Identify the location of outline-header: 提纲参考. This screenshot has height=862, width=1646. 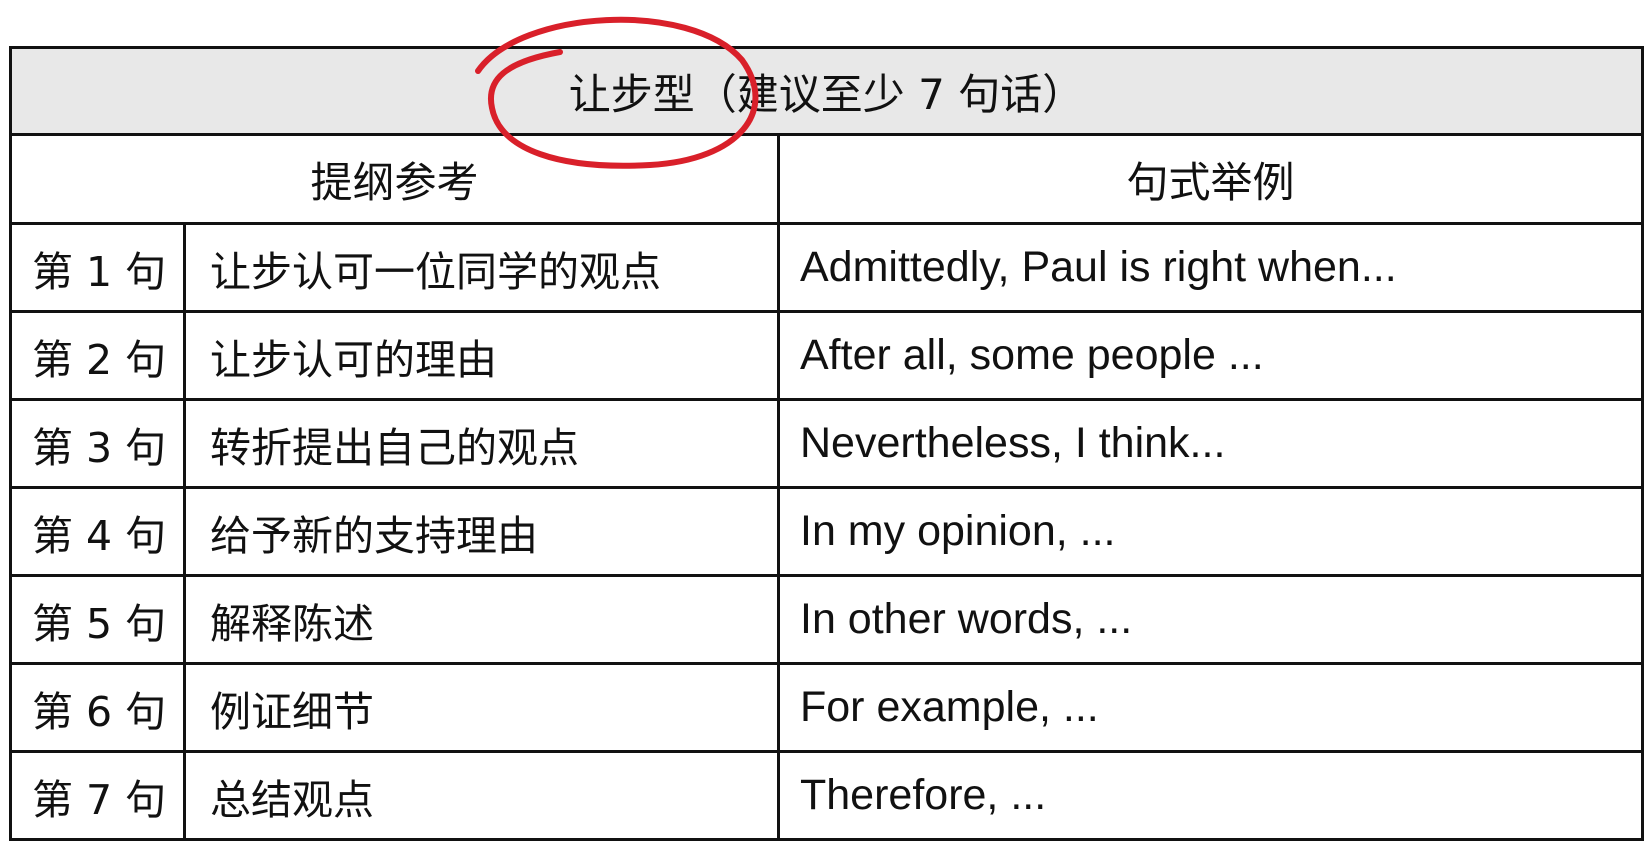
(394, 179).